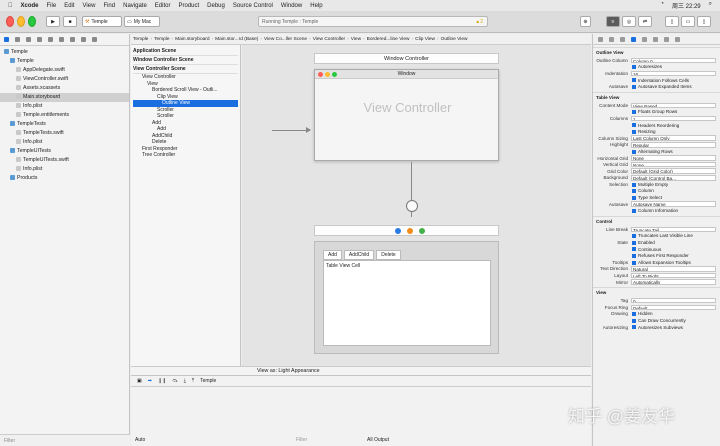 This screenshot has height=446, width=720. Describe the element at coordinates (28, 39) in the screenshot. I see `symbol-icon` at that location.